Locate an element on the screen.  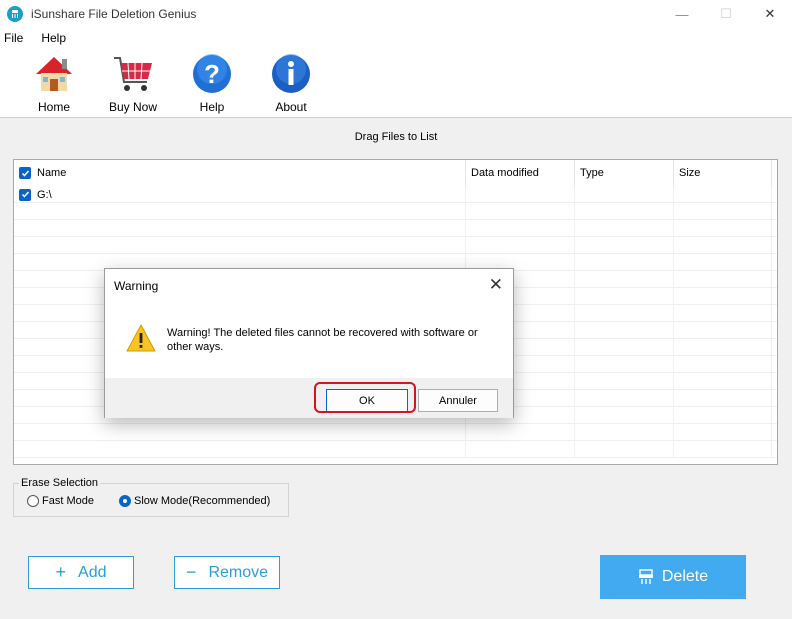
menu-bar: File Help is located at coordinates (396, 38).